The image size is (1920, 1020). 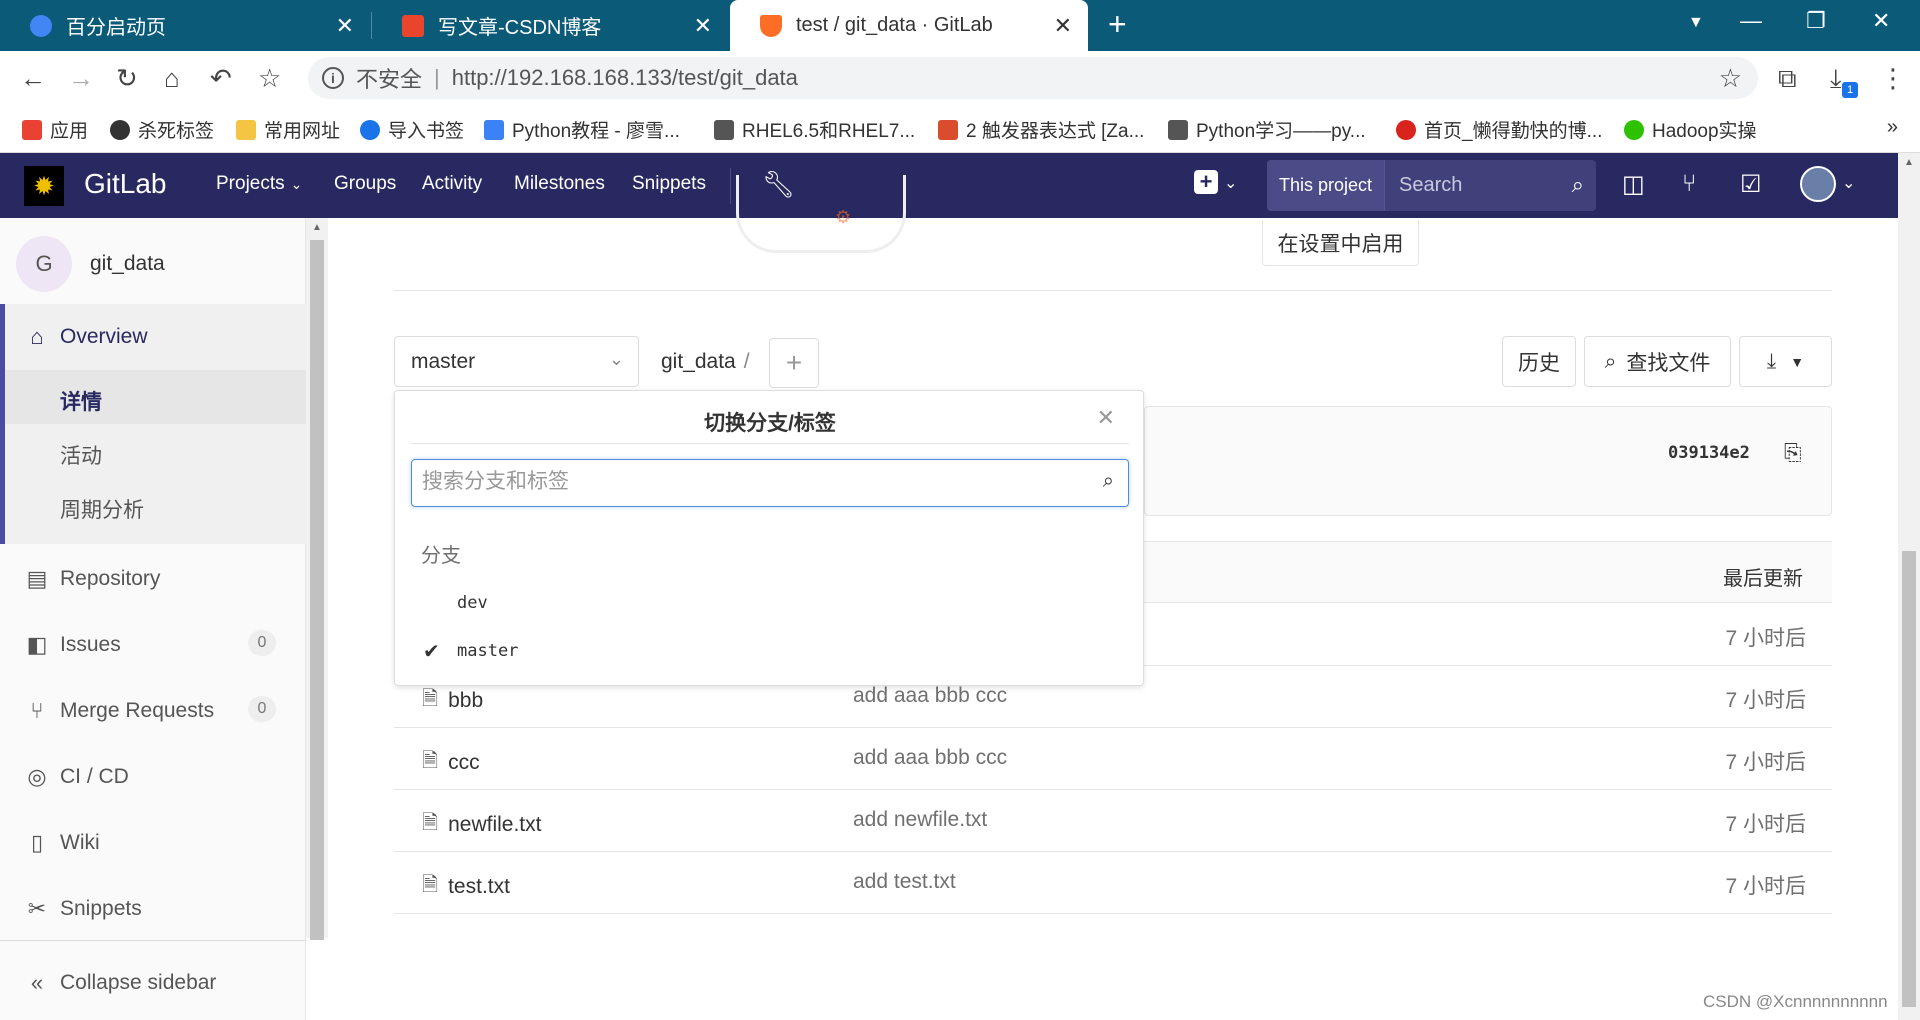 What do you see at coordinates (333, 78) in the screenshot?
I see `site-info-icon: i` at bounding box center [333, 78].